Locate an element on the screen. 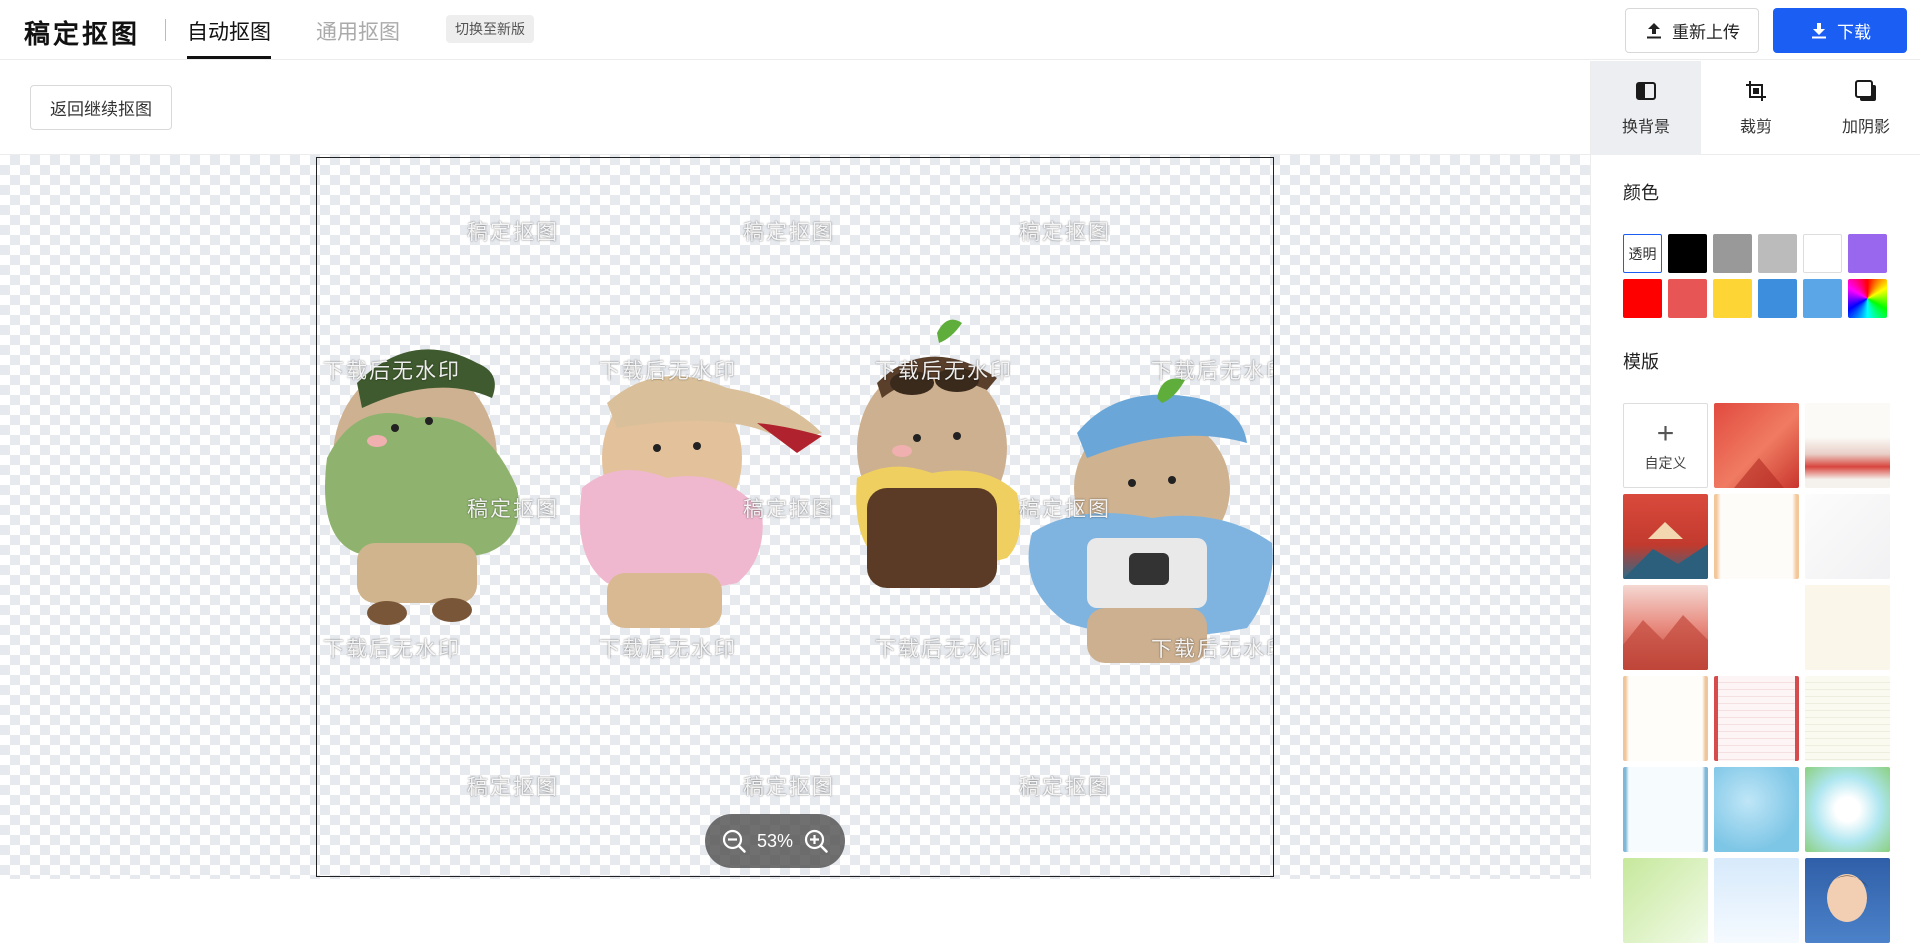 The image size is (1920, 943). panel-tabs: 换背景 裁剪 加阴影 is located at coordinates (1755, 108).